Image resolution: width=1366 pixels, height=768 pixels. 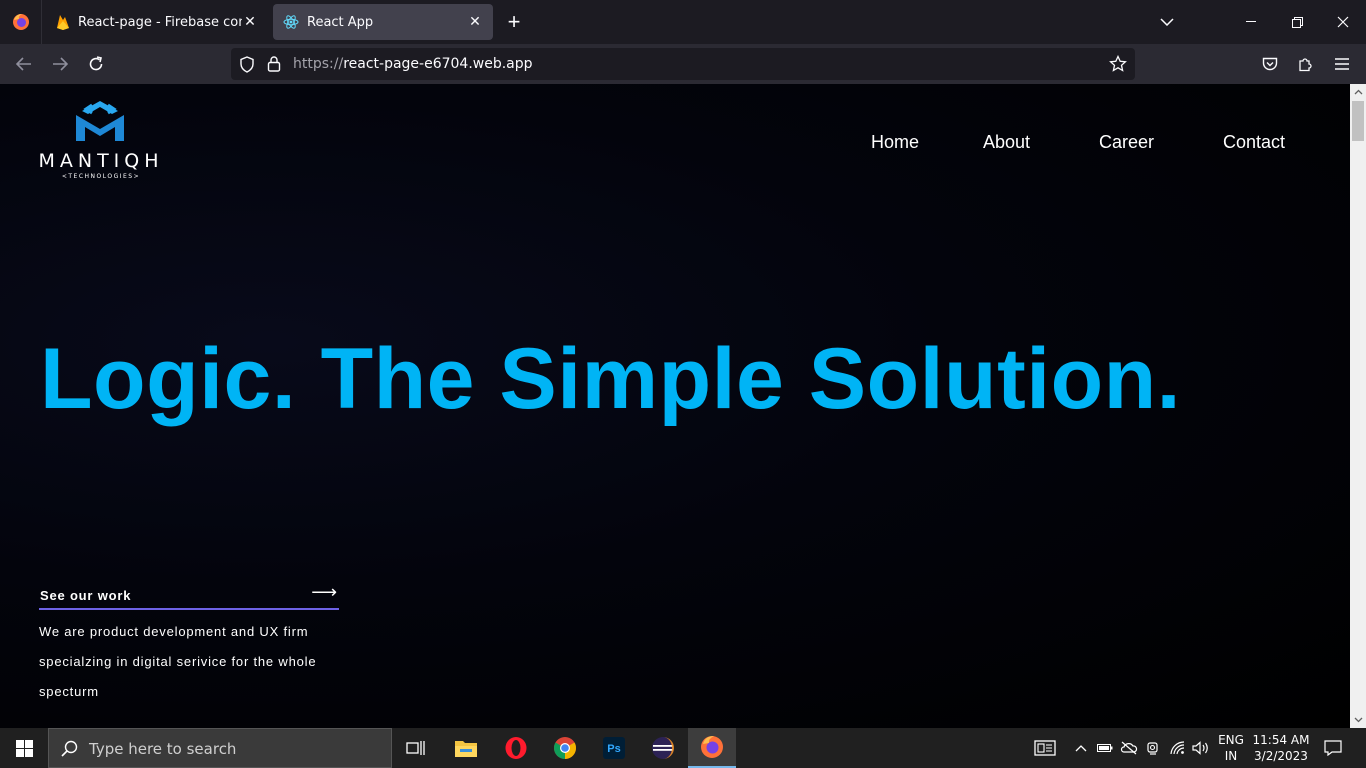 I want to click on volume-button, so click(x=1201, y=748).